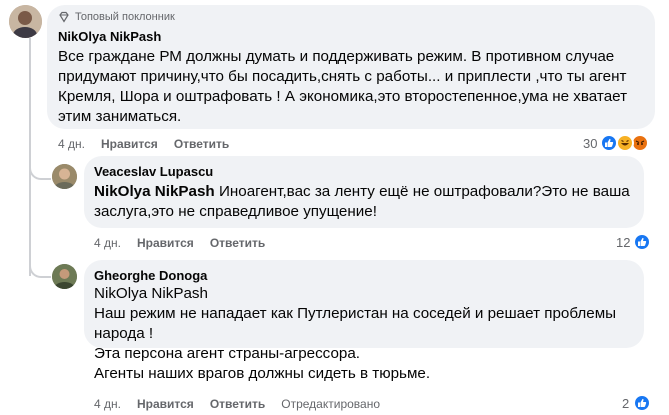 This screenshot has height=415, width=669. I want to click on comment-line: народа !, so click(124, 333).